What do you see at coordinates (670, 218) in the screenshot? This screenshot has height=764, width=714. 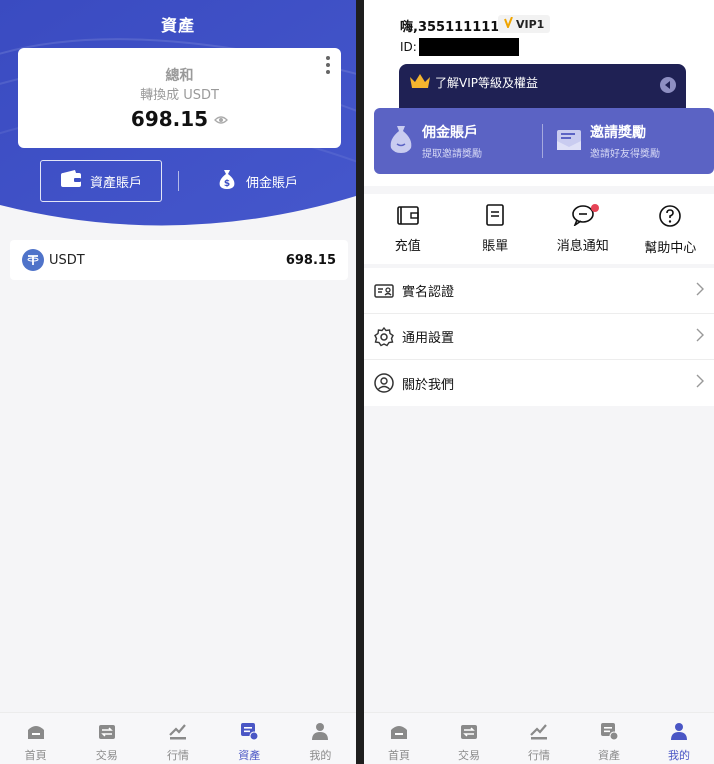 I see `help-icon` at bounding box center [670, 218].